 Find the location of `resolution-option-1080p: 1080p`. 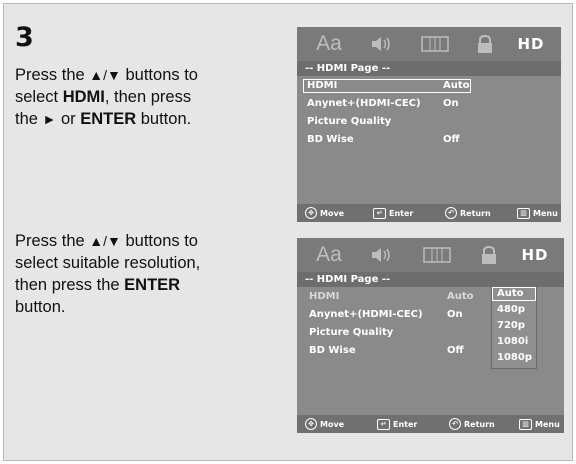

resolution-option-1080p: 1080p is located at coordinates (514, 357).